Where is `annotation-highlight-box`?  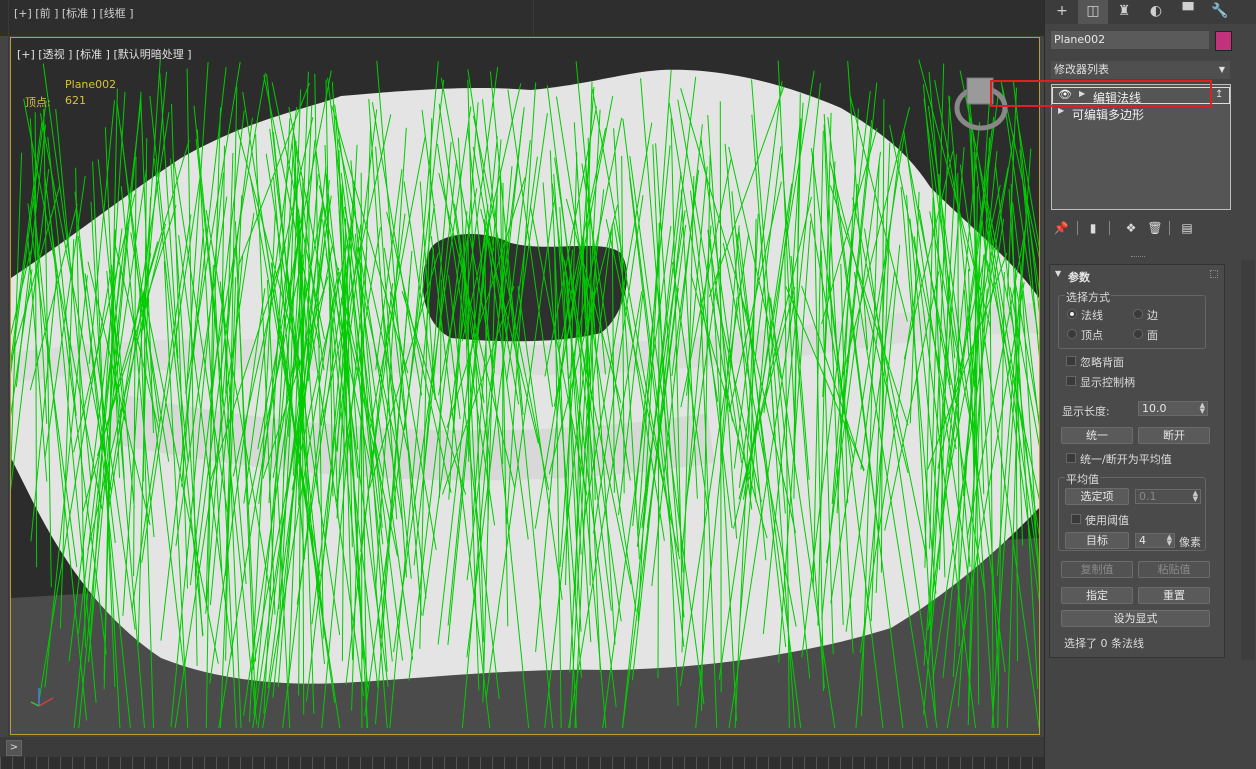 annotation-highlight-box is located at coordinates (1101, 93).